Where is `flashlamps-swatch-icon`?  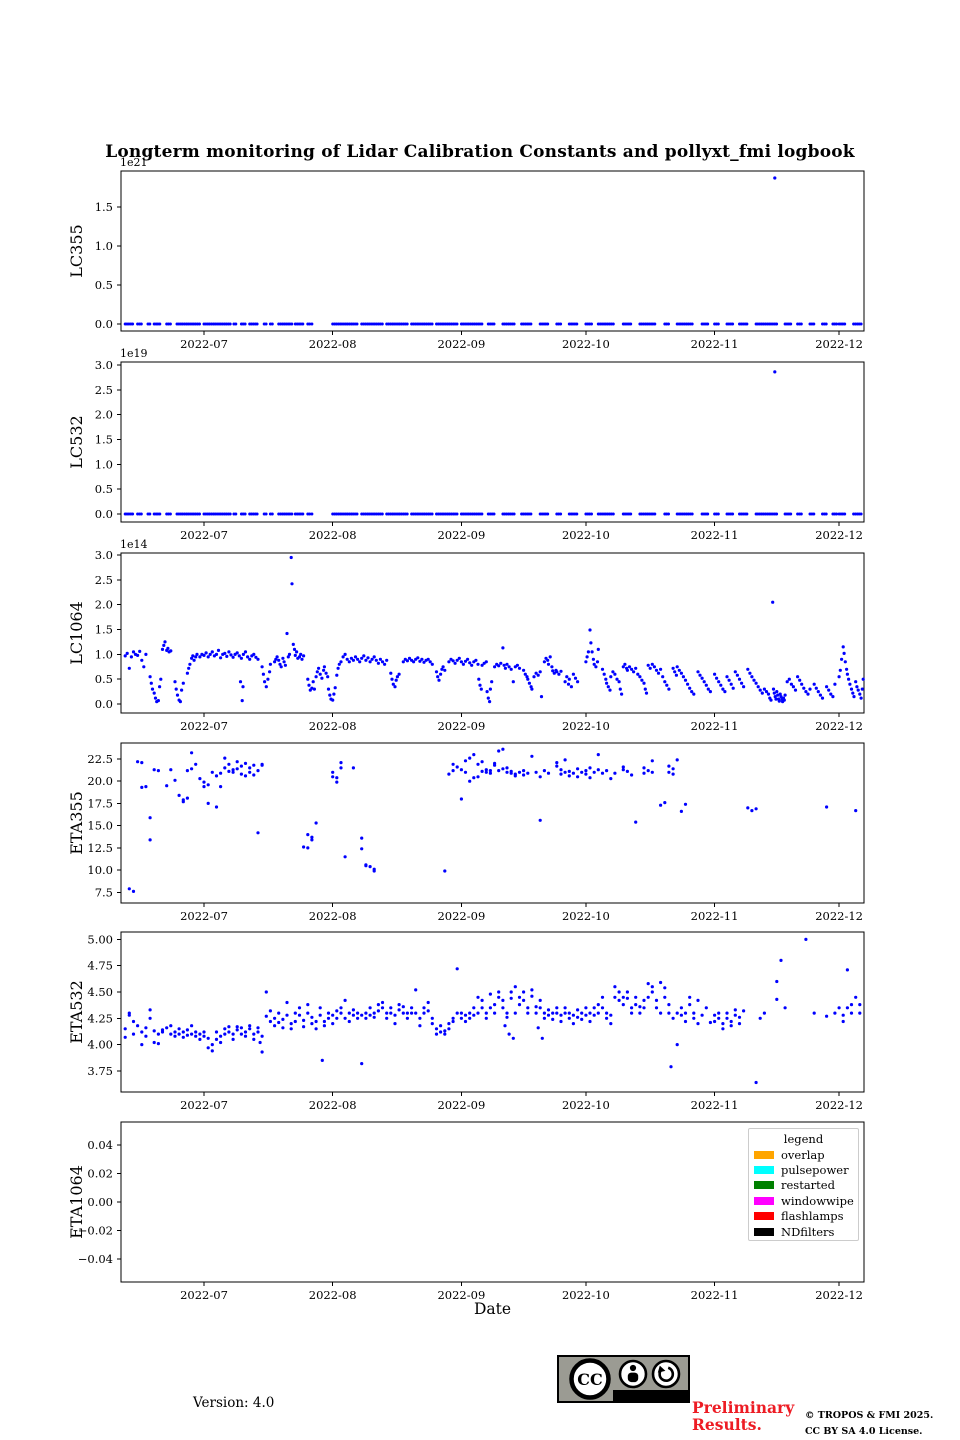
flashlamps-swatch-icon is located at coordinates (764, 1216).